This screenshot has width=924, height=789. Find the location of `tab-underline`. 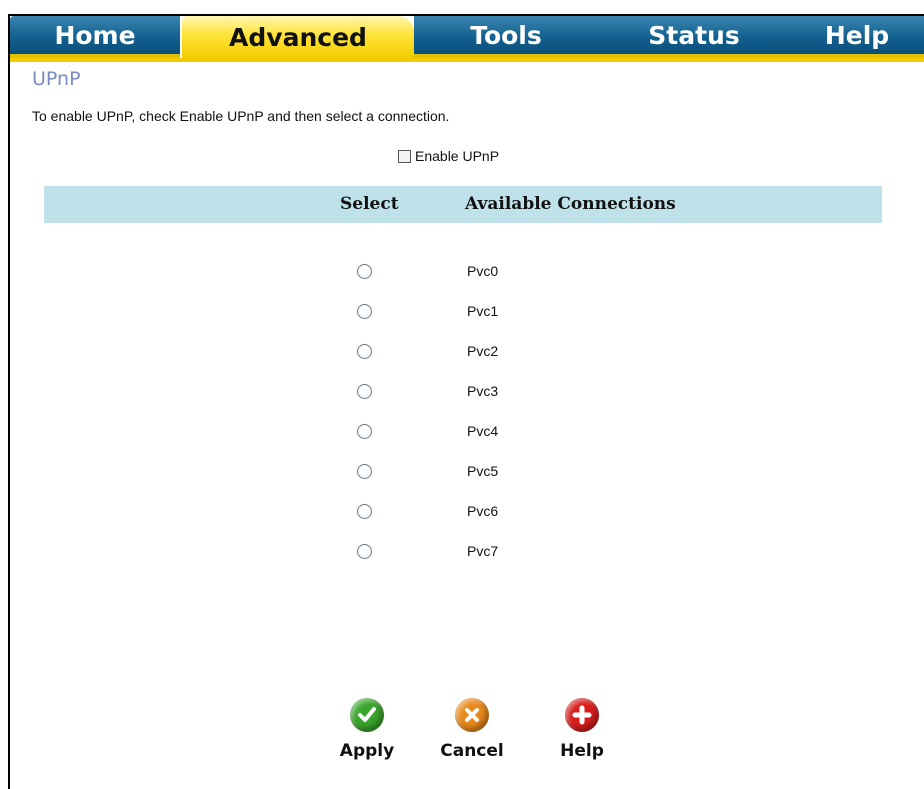

tab-underline is located at coordinates (467, 60).